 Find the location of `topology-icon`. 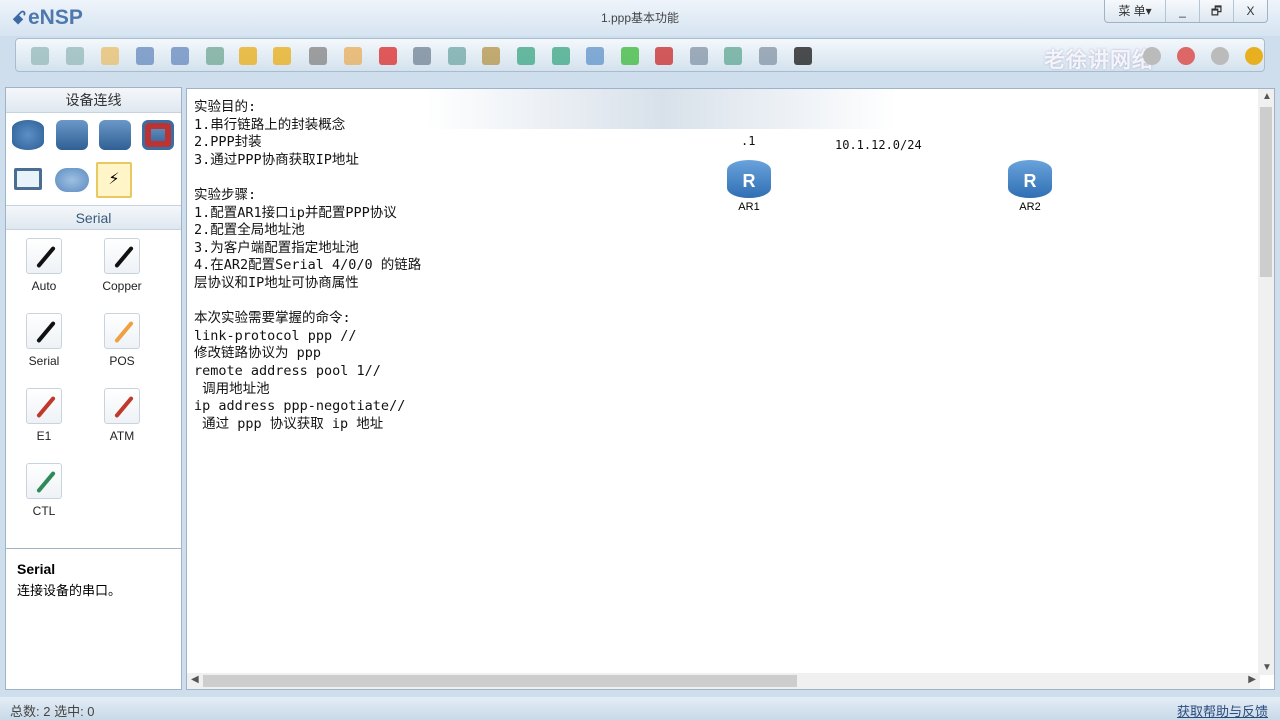

topology-icon is located at coordinates (733, 56).